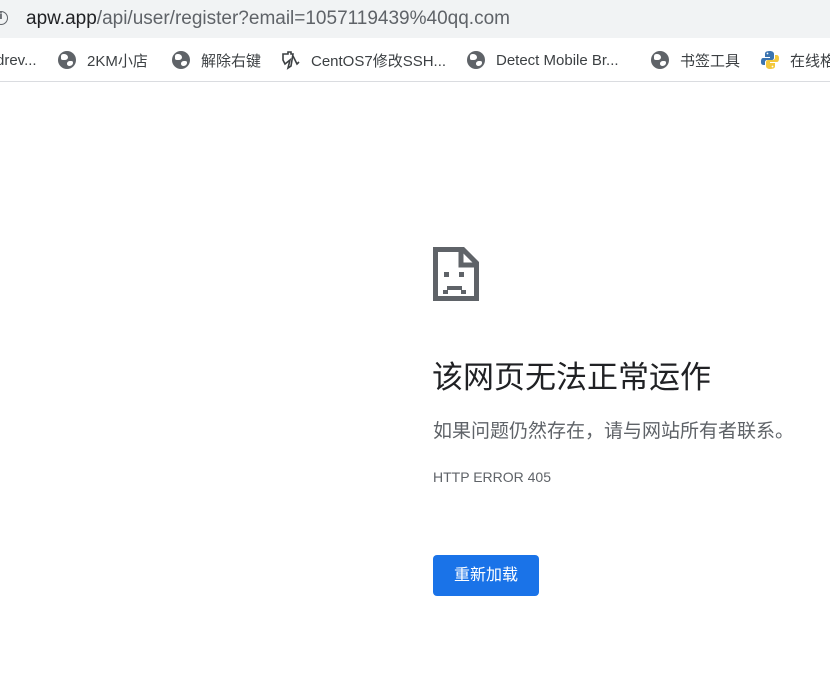 This screenshot has height=698, width=830. Describe the element at coordinates (492, 477) in the screenshot. I see `error-code: HTTP ERROR 405` at that location.